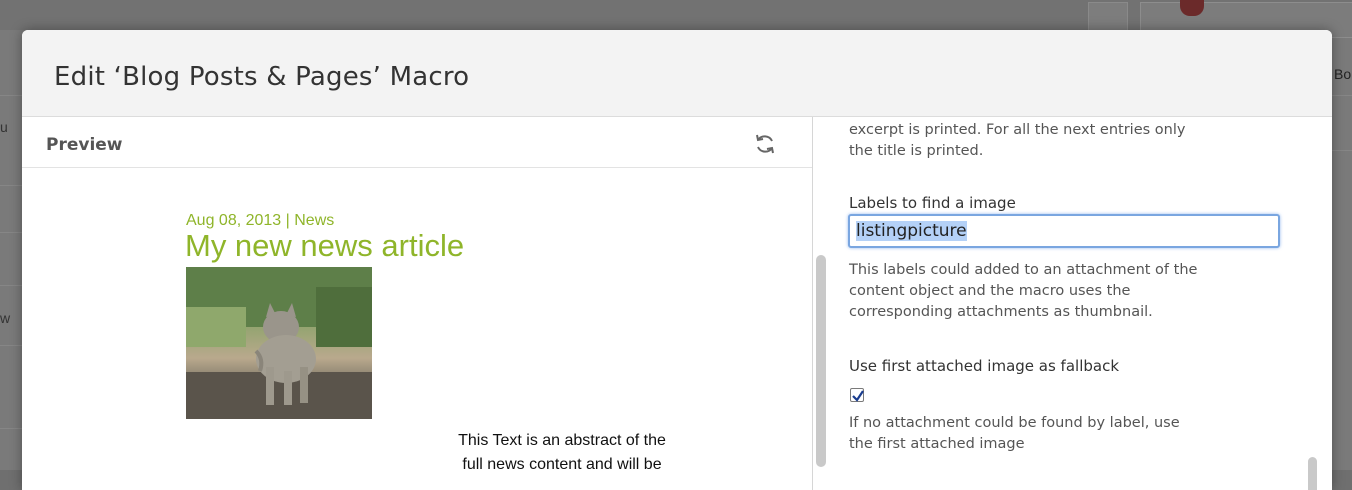  Describe the element at coordinates (990, 291) in the screenshot. I see `help-line: content object and the macro uses the` at that location.